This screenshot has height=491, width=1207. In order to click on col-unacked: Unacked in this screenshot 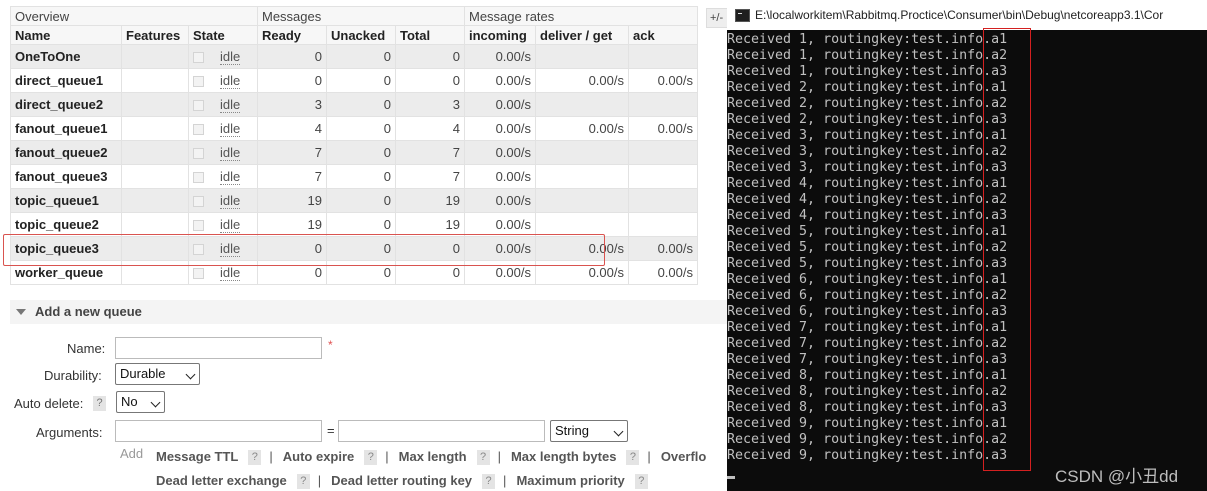, I will do `click(361, 35)`.